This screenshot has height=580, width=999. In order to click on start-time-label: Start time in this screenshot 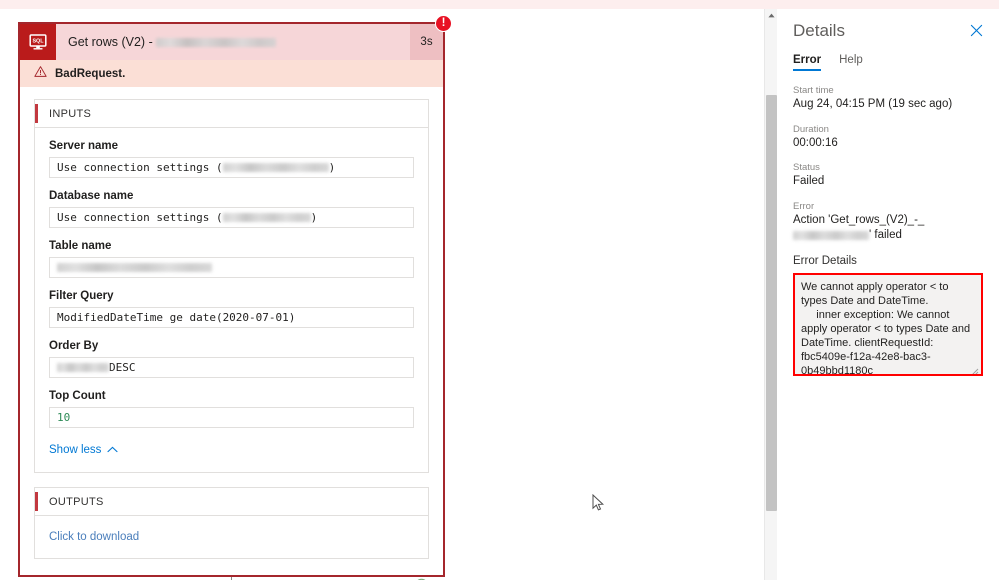, I will do `click(813, 90)`.